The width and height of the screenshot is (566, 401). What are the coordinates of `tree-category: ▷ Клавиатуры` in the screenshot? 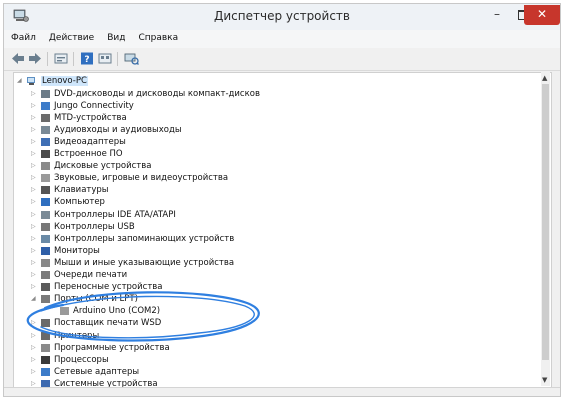 It's located at (70, 190).